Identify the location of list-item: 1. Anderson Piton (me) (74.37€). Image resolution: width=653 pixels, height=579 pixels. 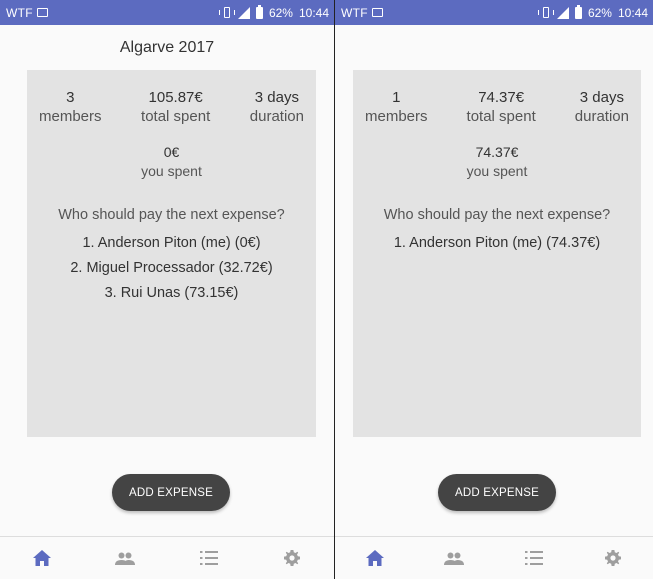
(497, 243).